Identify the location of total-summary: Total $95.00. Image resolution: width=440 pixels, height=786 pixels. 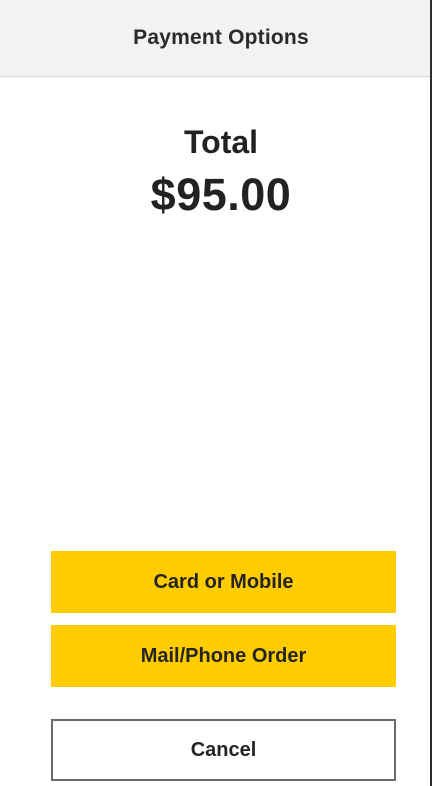
(215, 172).